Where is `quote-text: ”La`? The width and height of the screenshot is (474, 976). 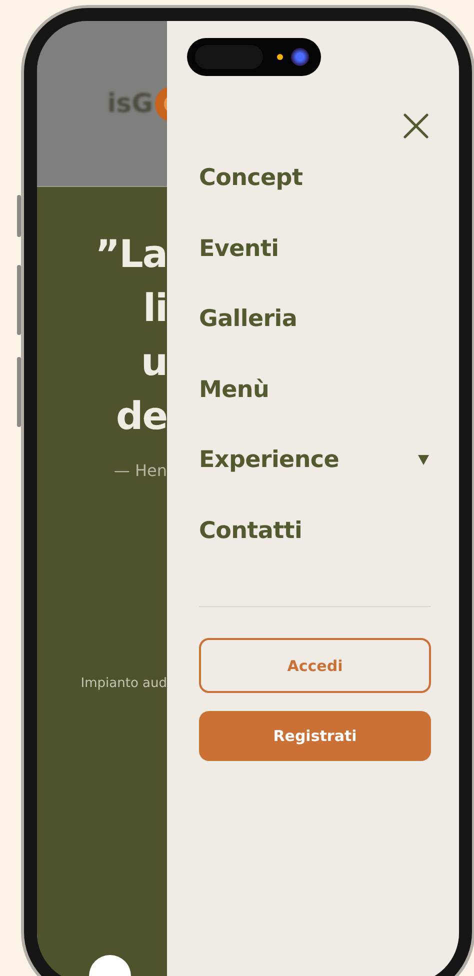
quote-text: ”La is located at coordinates (131, 254).